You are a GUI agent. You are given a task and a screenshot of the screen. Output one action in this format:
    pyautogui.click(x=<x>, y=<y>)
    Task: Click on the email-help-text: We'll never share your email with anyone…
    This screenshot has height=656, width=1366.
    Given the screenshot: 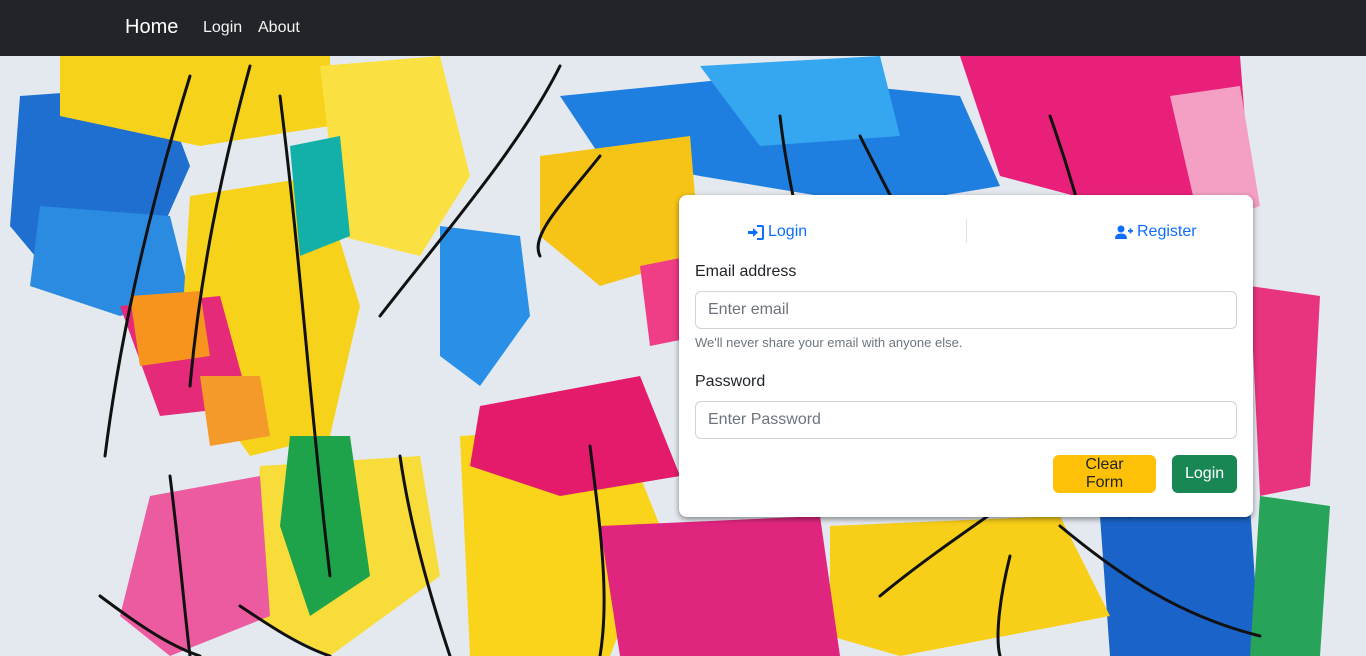 What is the action you would take?
    pyautogui.click(x=829, y=342)
    